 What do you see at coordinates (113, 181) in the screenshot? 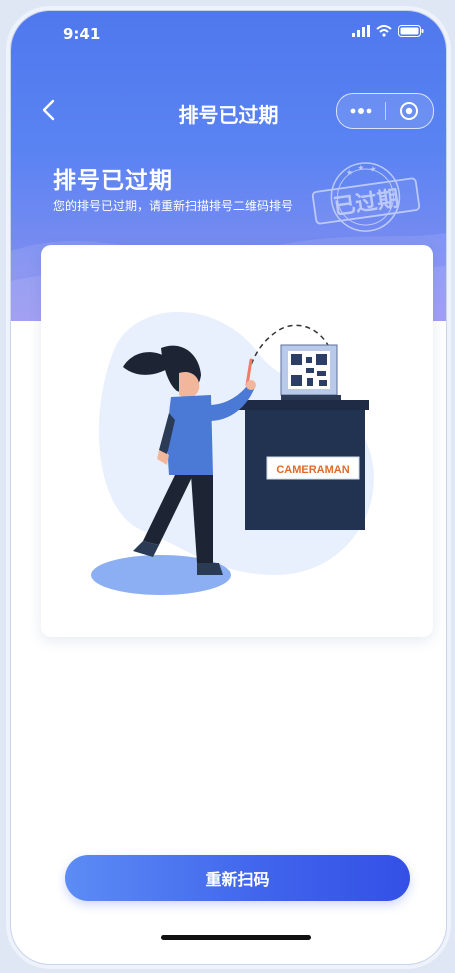
I see `page-title: 排号已过期` at bounding box center [113, 181].